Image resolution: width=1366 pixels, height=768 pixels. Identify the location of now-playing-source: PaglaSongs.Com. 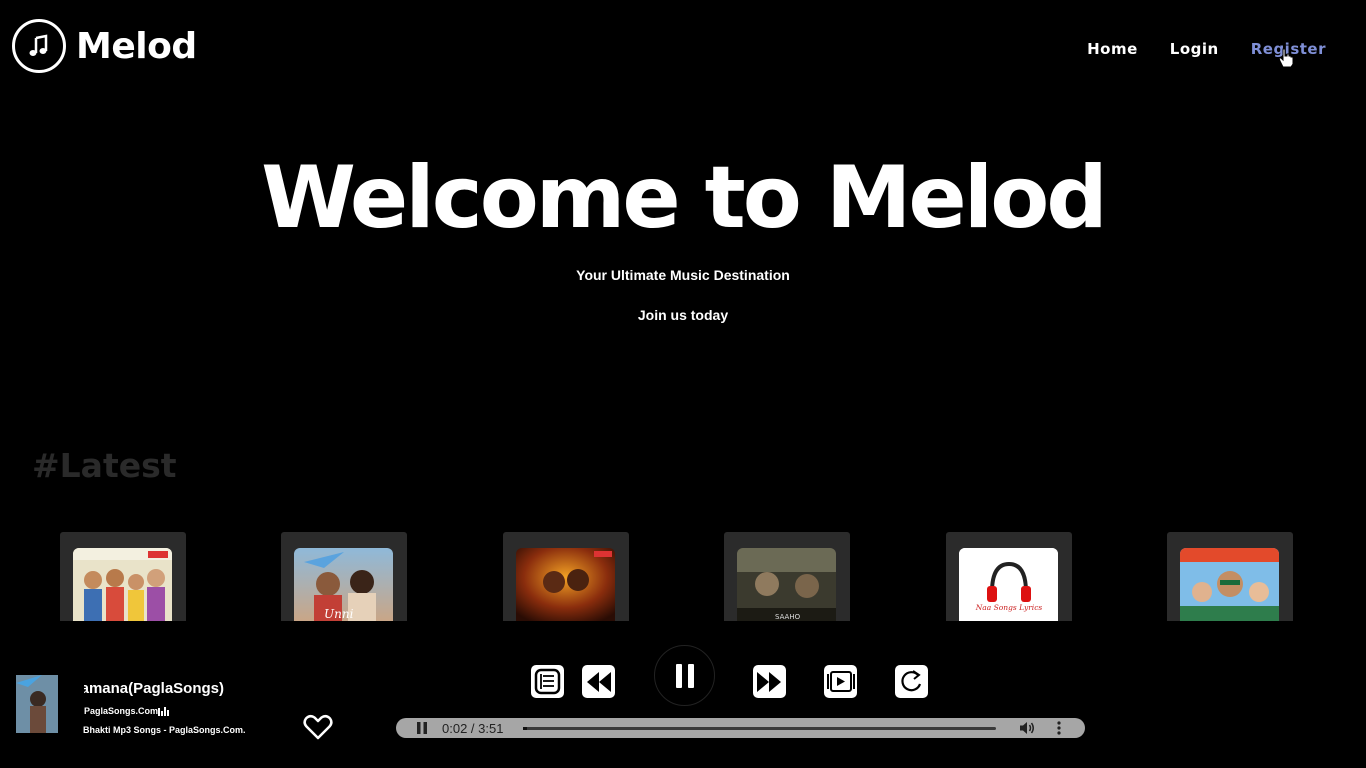
(121, 711).